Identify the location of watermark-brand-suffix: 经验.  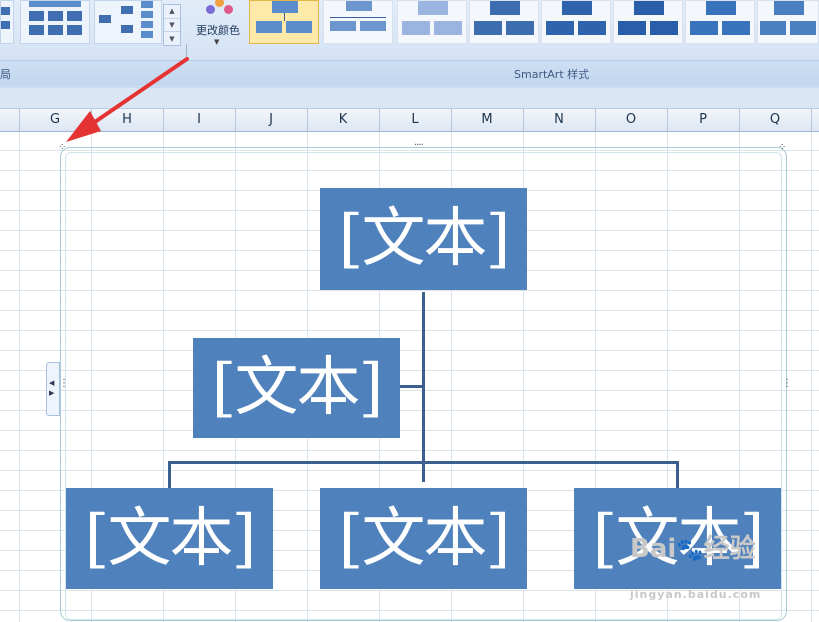
(729, 549).